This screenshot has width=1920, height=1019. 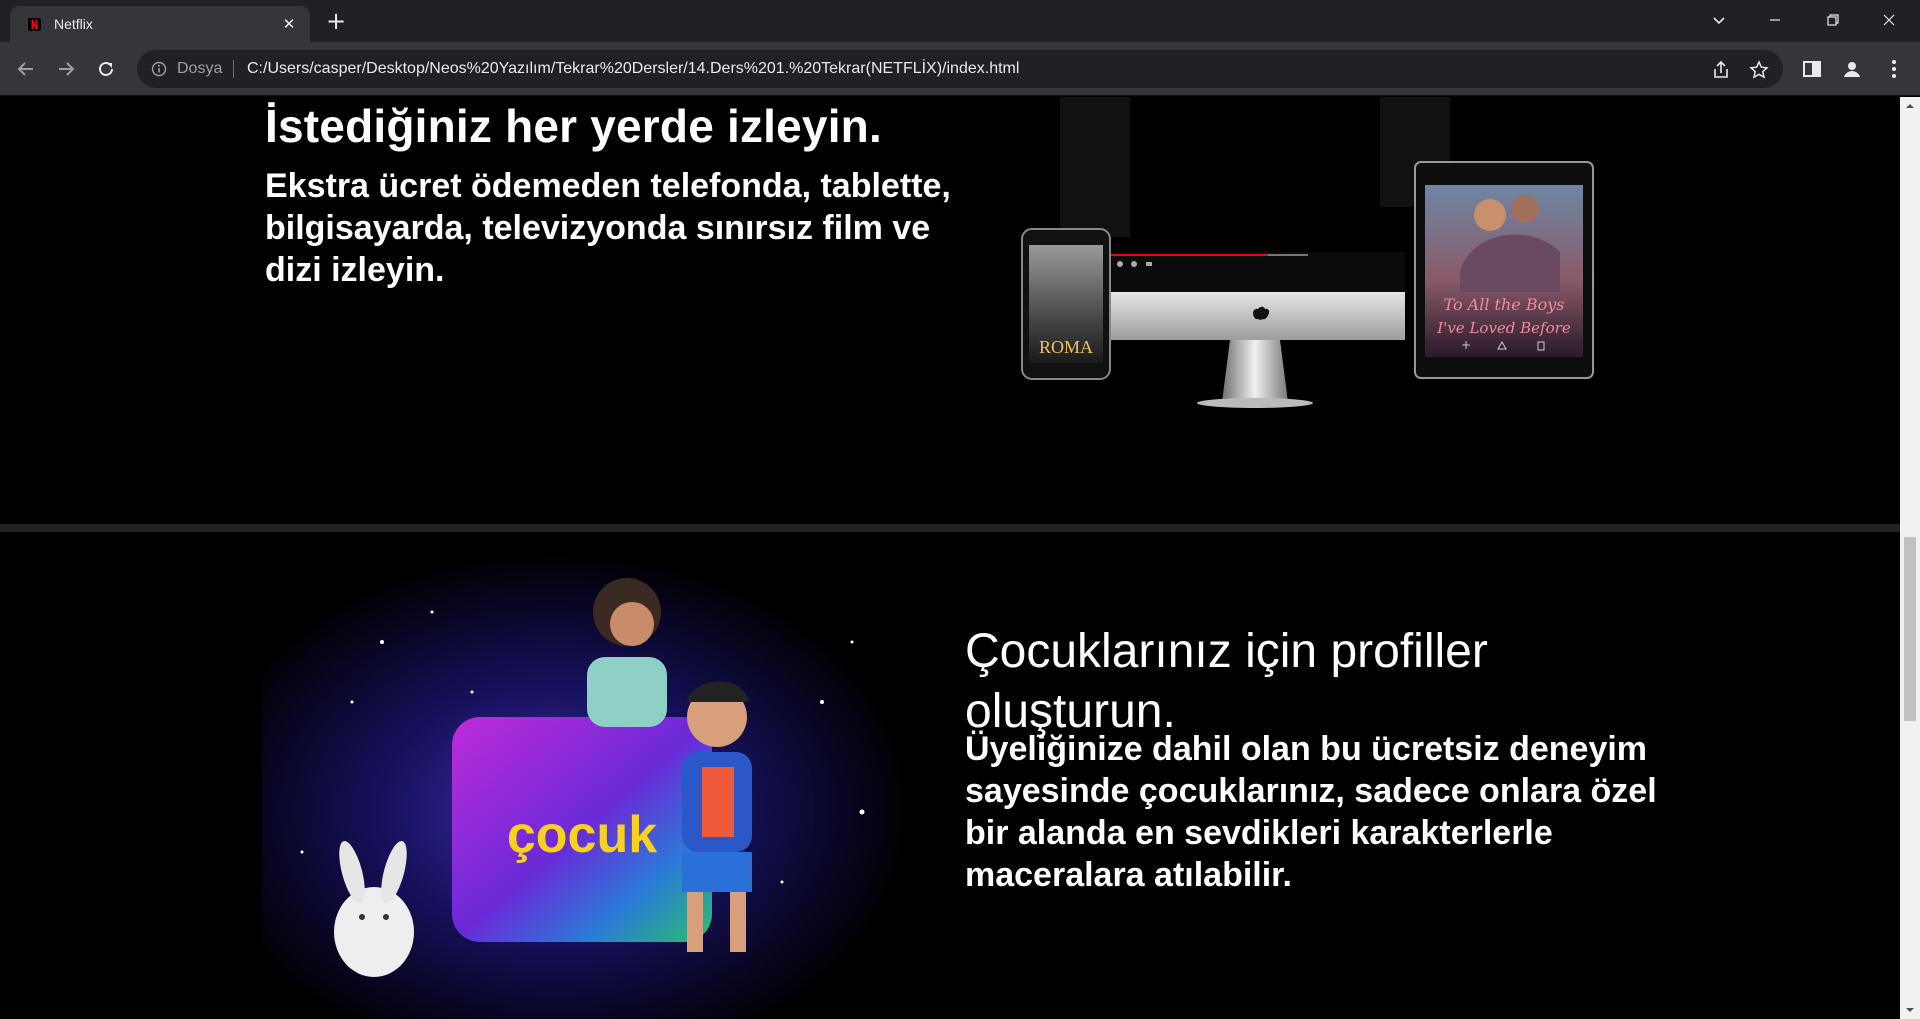 I want to click on close-icon, so click(x=1889, y=20).